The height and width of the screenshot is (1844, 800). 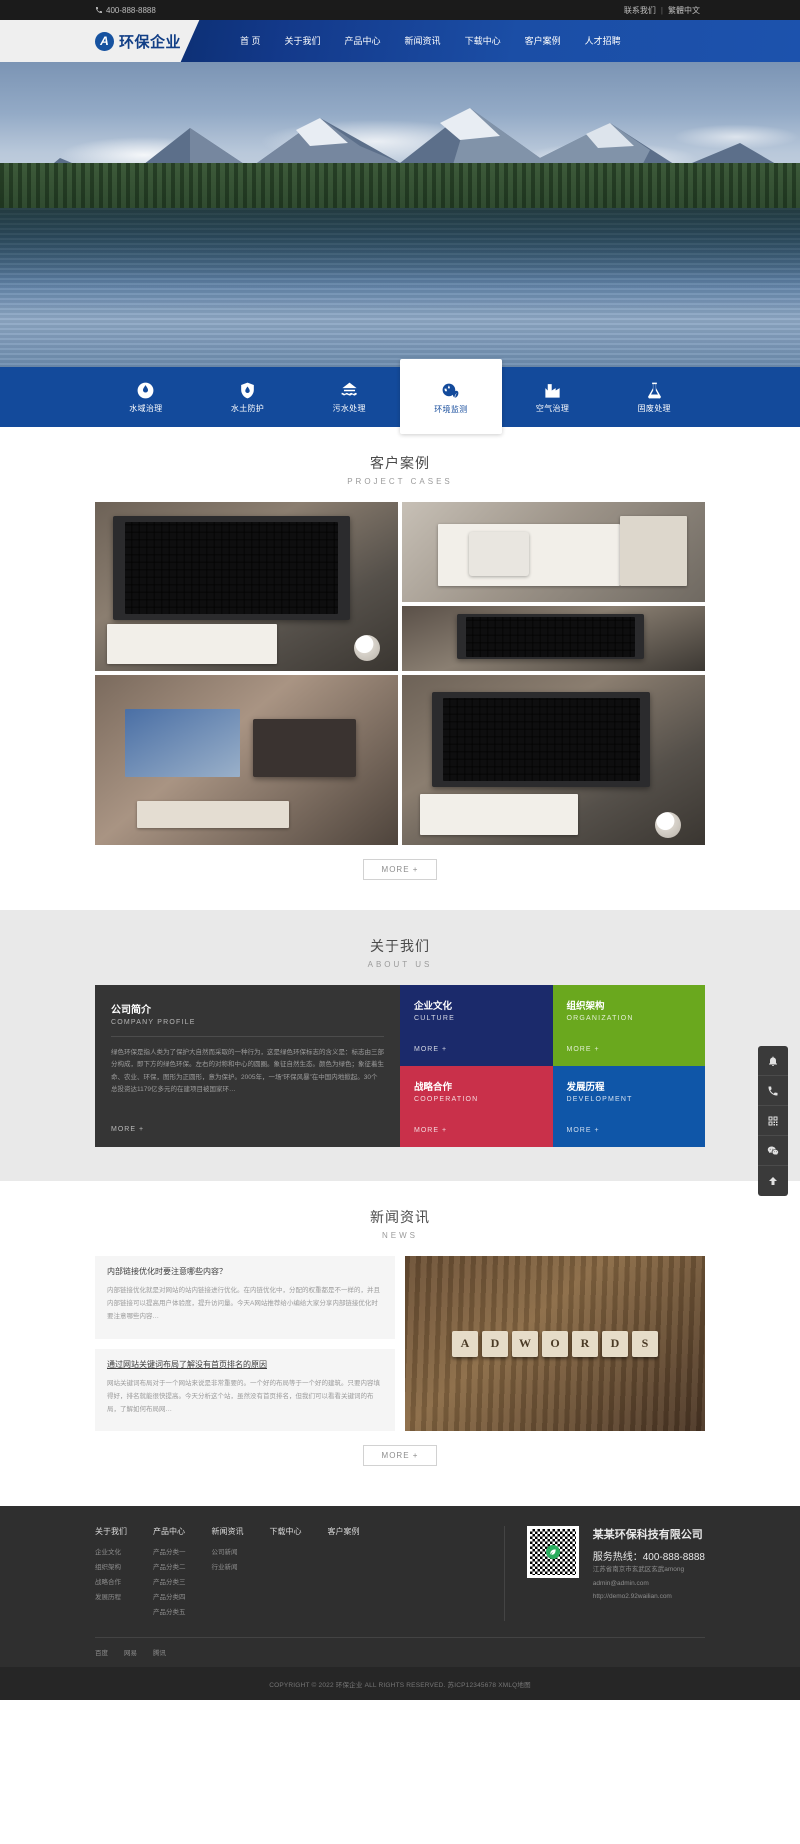 I want to click on globe-leaf-icon, so click(x=450, y=390).